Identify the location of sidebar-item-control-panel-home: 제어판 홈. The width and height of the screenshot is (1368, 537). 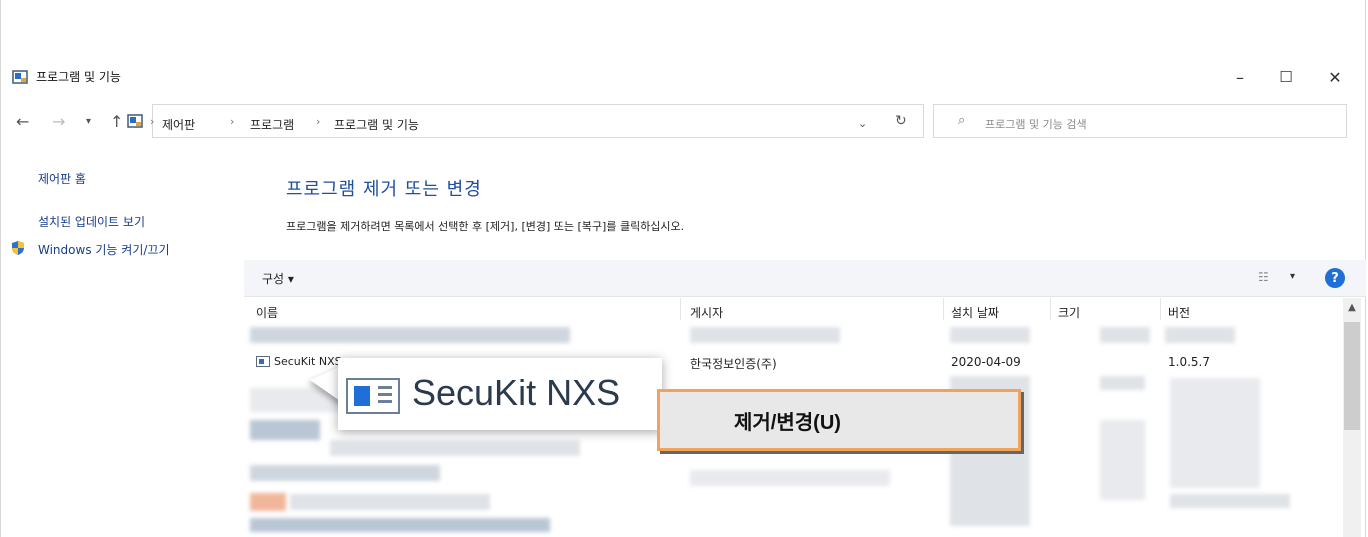
(62, 178).